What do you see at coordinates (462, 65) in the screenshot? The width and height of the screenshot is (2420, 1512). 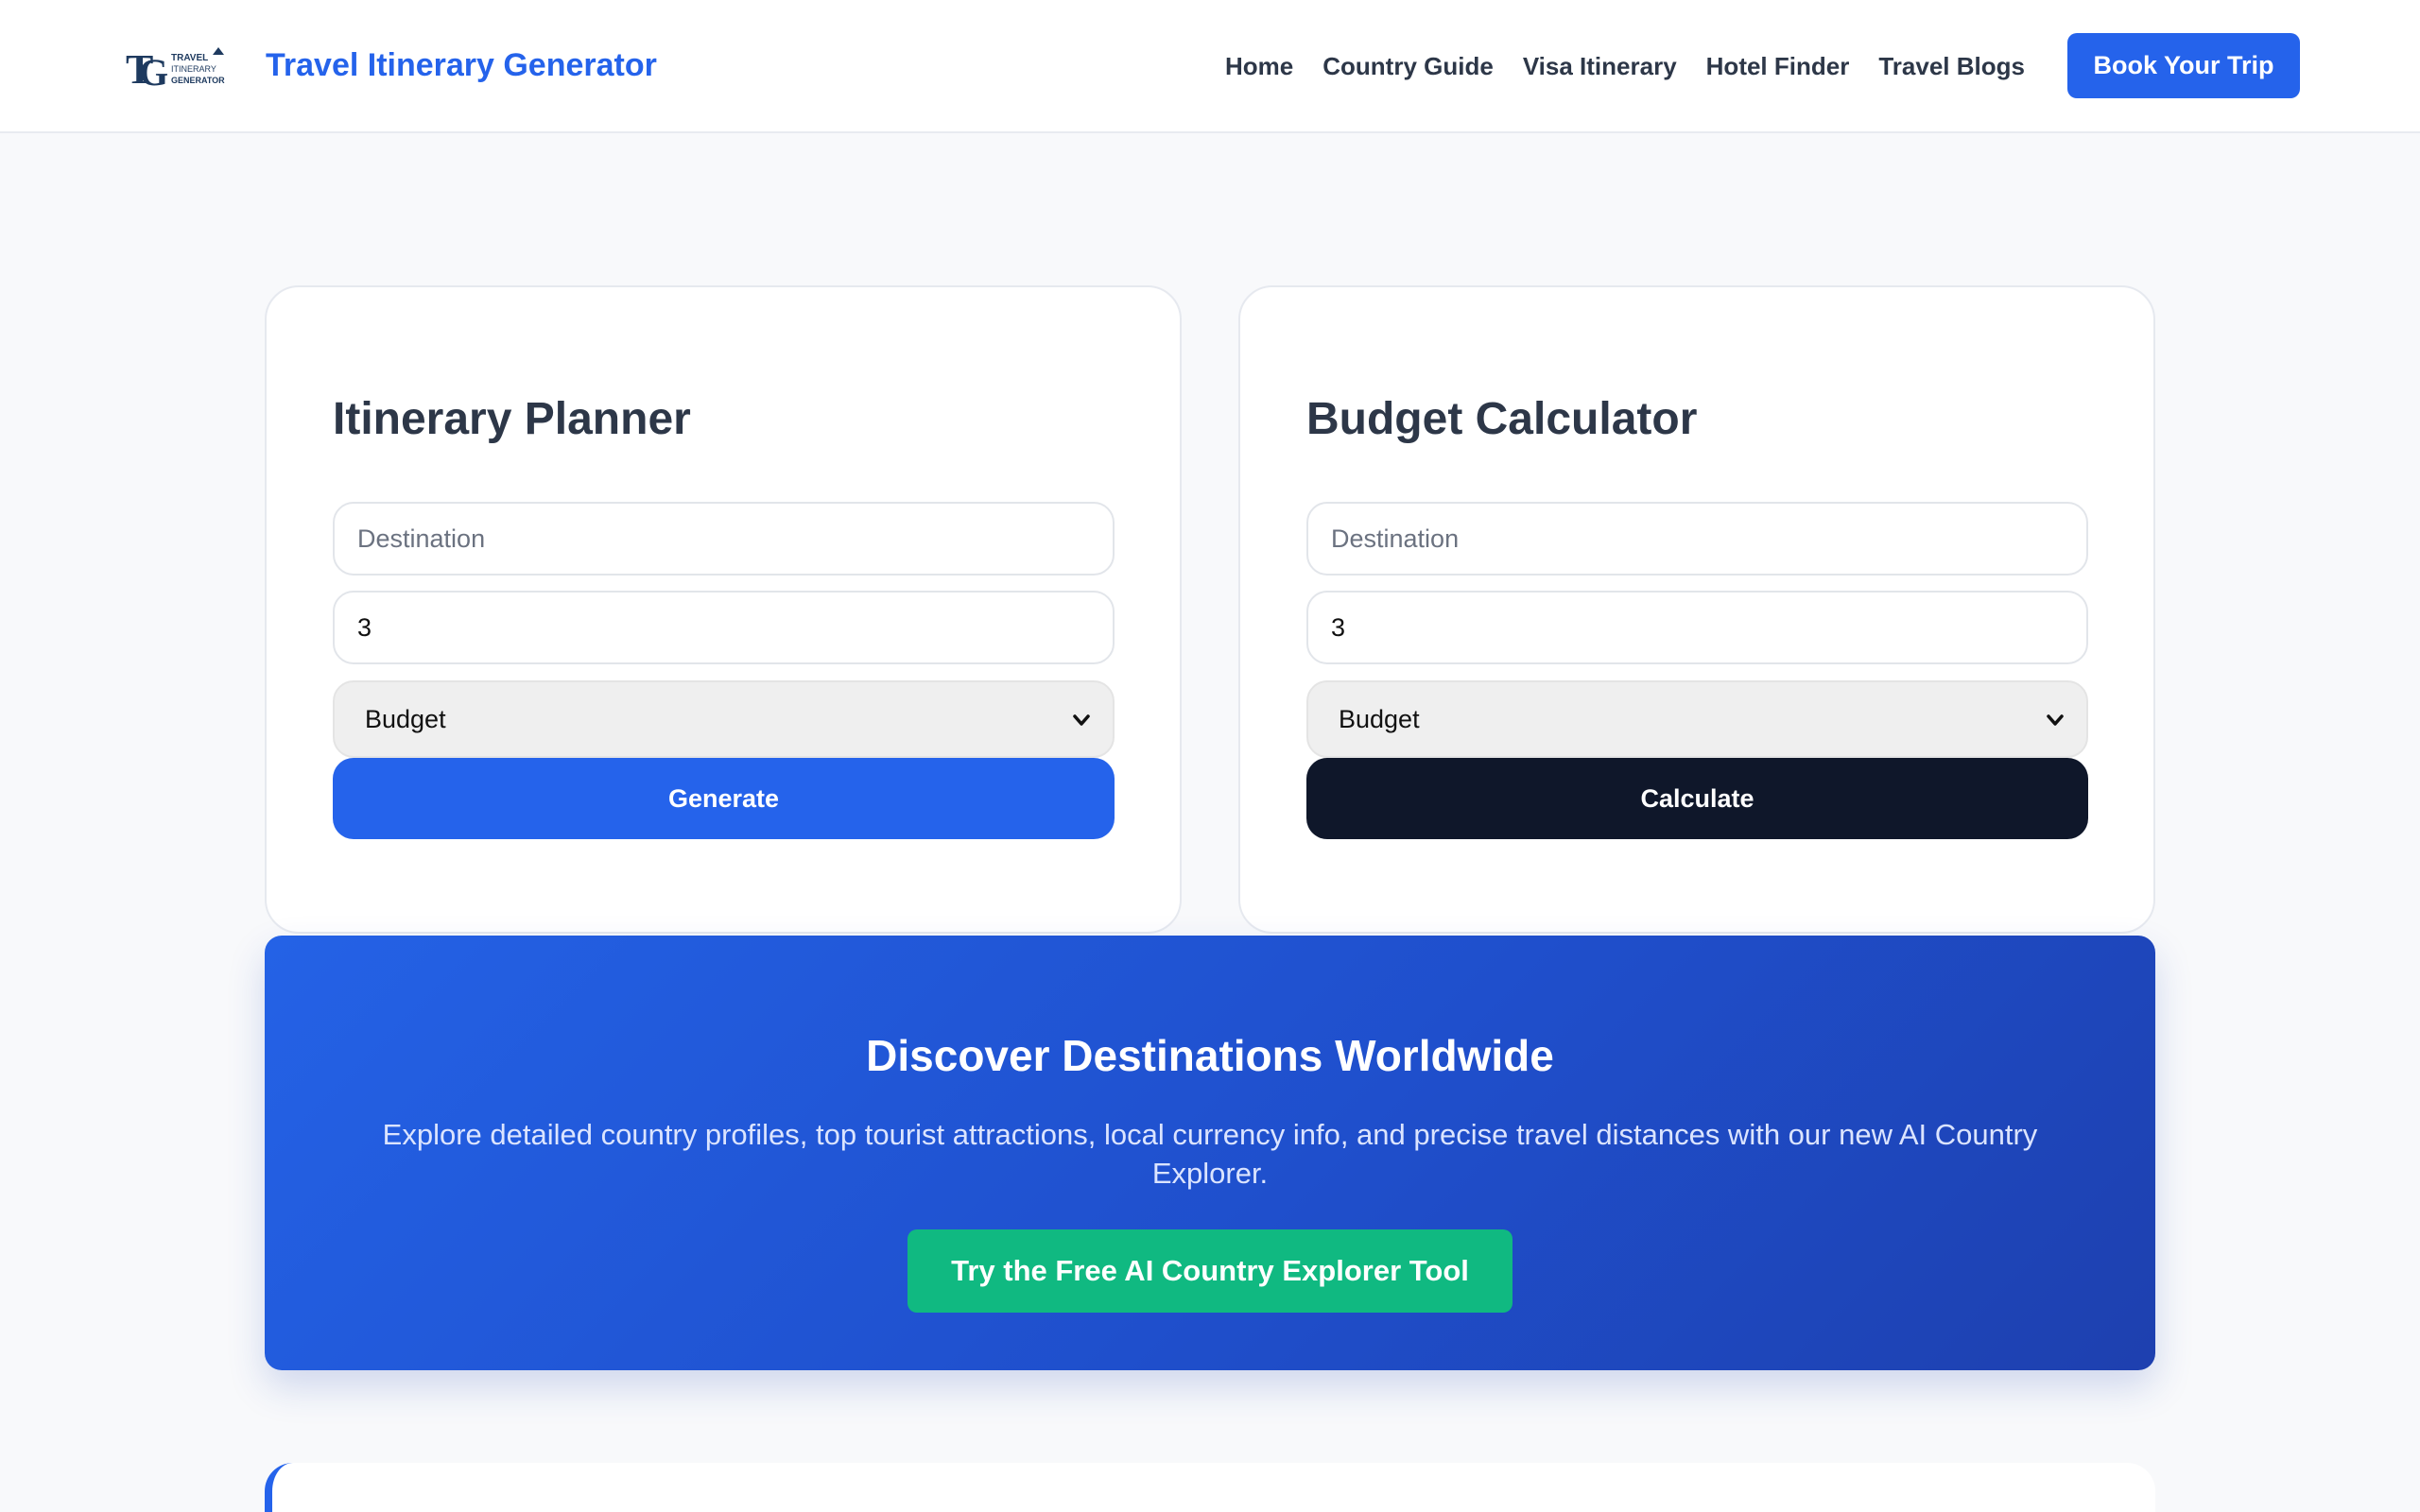 I see `brand-title: Travel Itinerary Generator` at bounding box center [462, 65].